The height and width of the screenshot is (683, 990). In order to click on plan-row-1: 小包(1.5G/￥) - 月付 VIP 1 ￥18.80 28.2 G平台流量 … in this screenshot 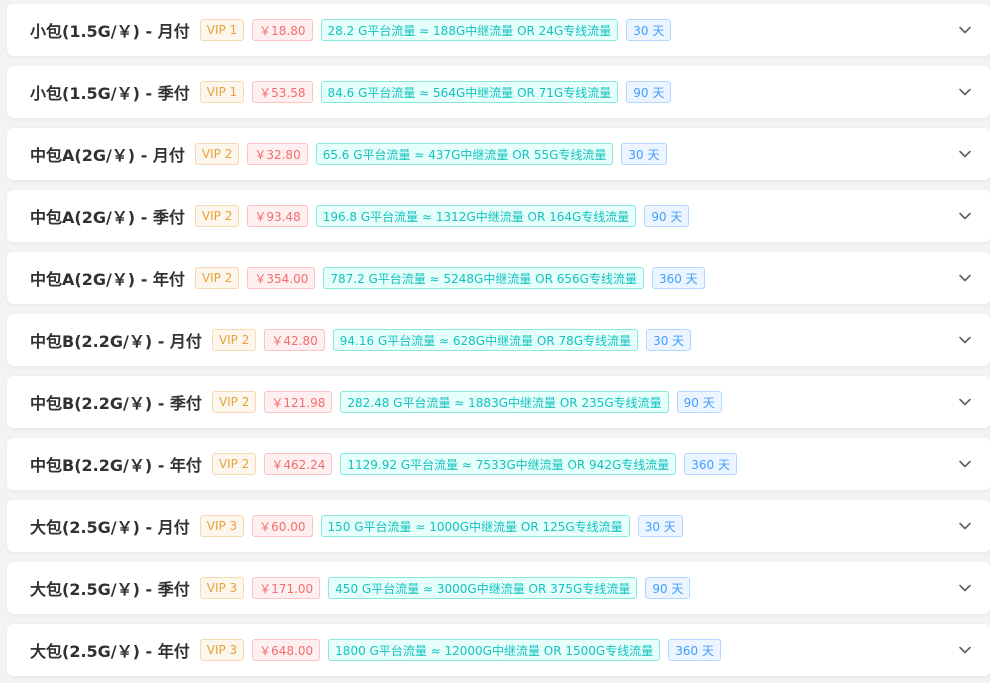, I will do `click(498, 30)`.